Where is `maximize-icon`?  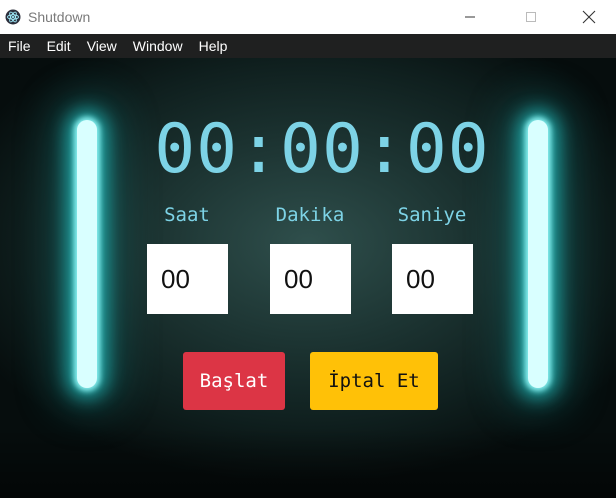 maximize-icon is located at coordinates (531, 17).